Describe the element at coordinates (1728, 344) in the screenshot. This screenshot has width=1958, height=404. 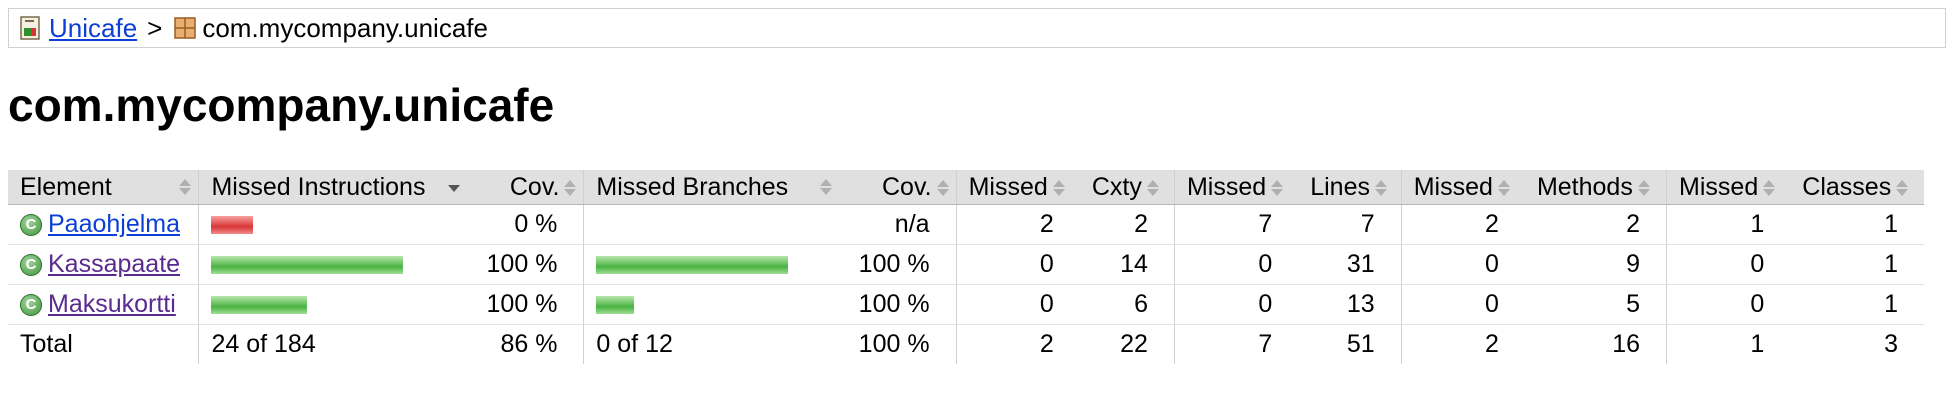
I see `total-missed-classes: 1` at that location.